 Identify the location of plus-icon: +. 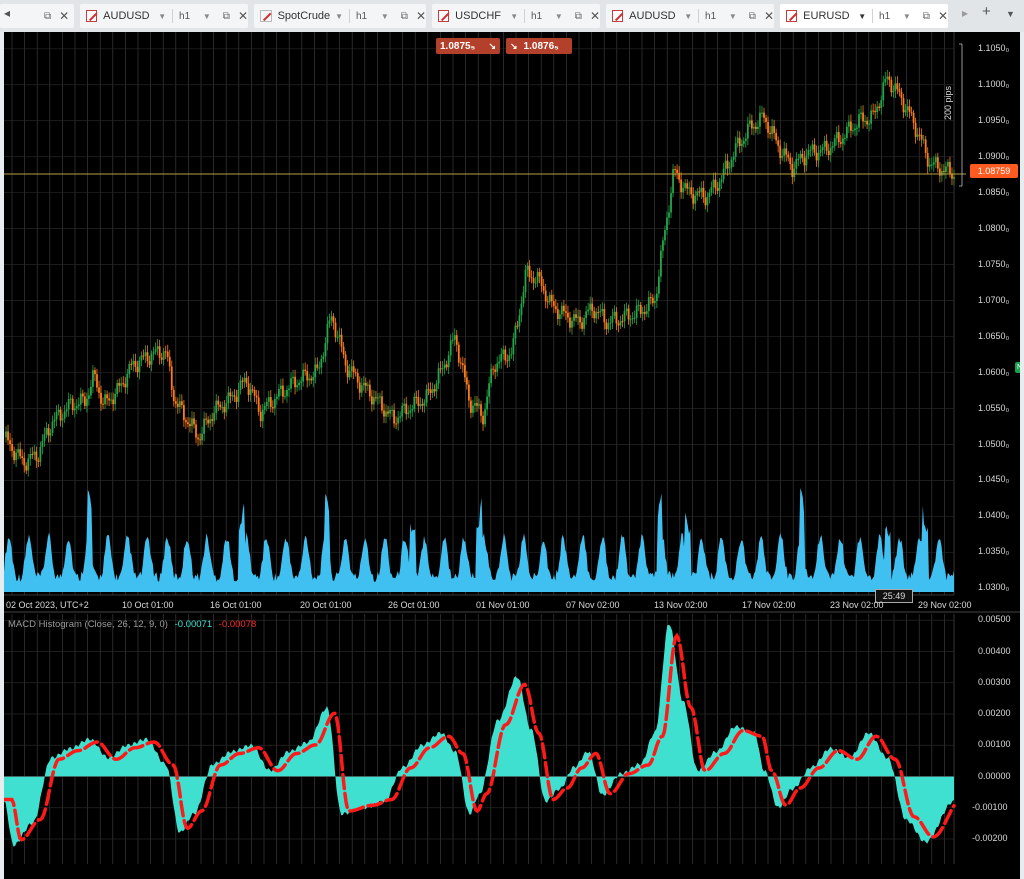
(986, 11).